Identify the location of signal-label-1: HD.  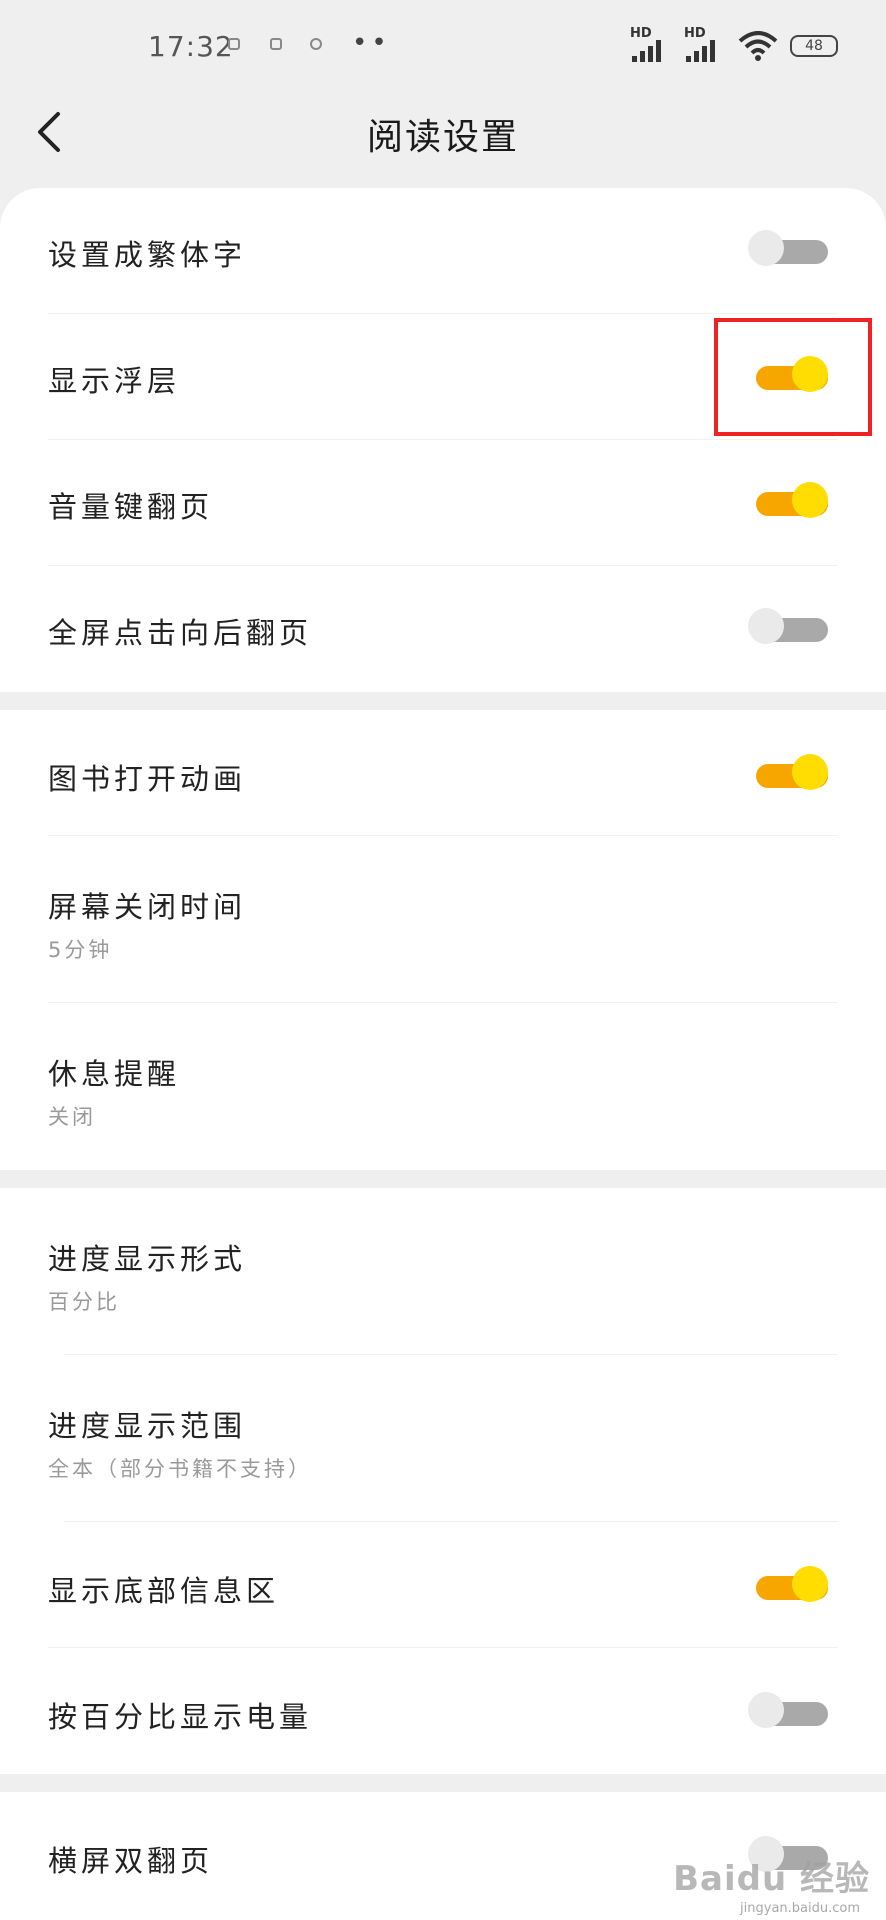
(641, 33).